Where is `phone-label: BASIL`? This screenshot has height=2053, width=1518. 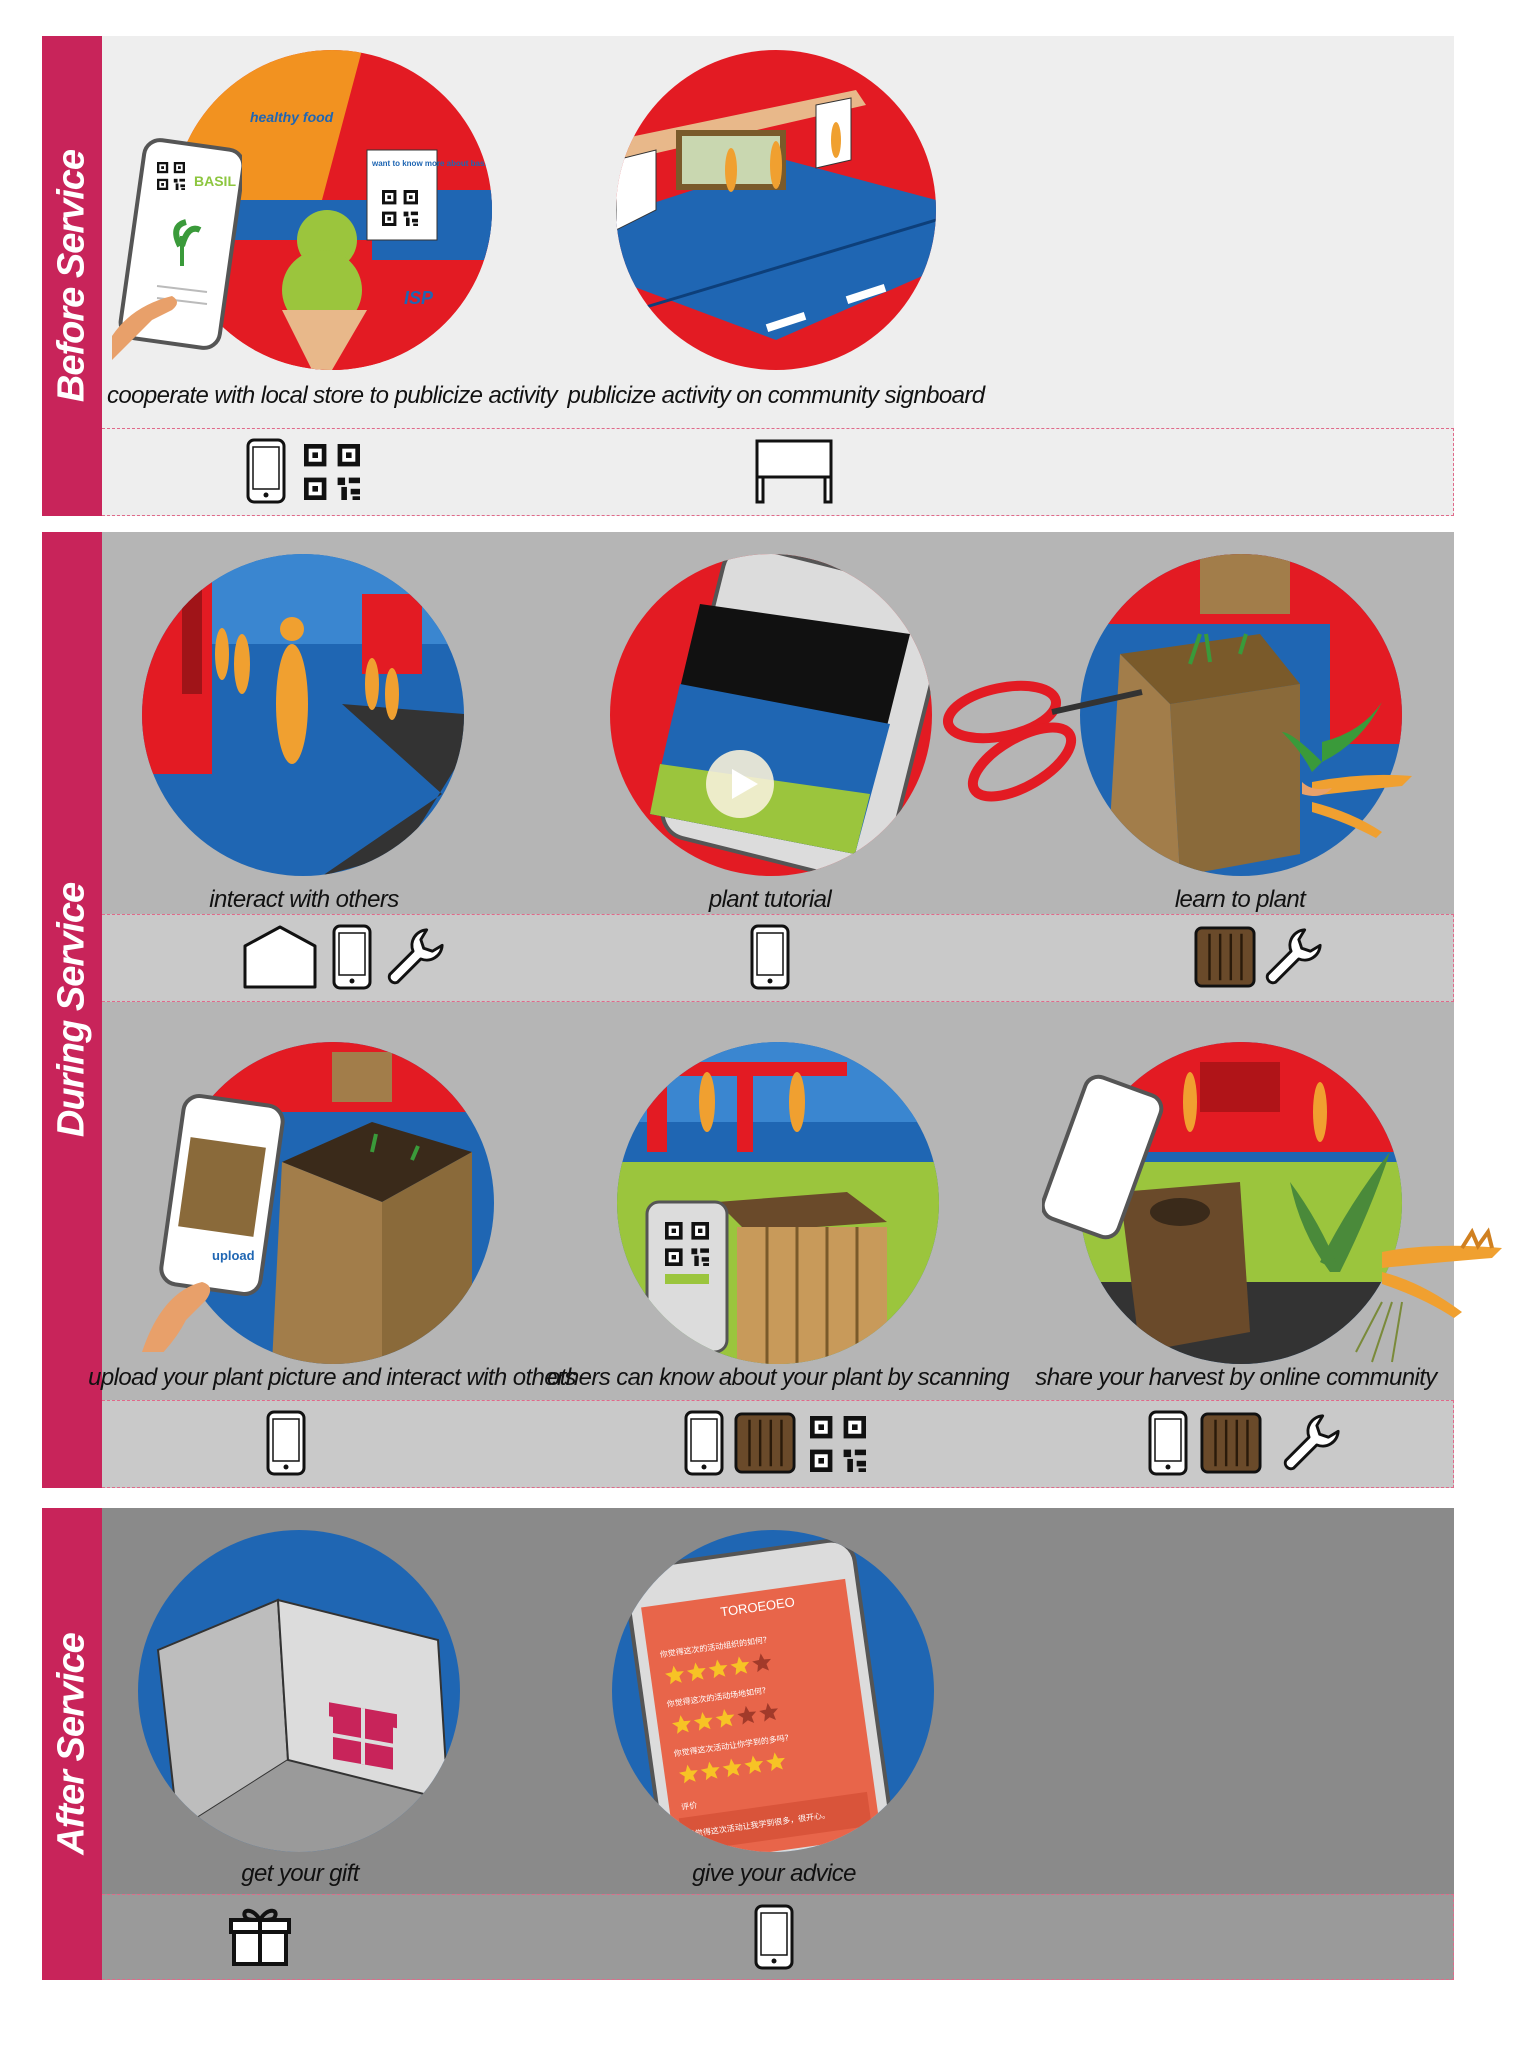 phone-label: BASIL is located at coordinates (215, 181).